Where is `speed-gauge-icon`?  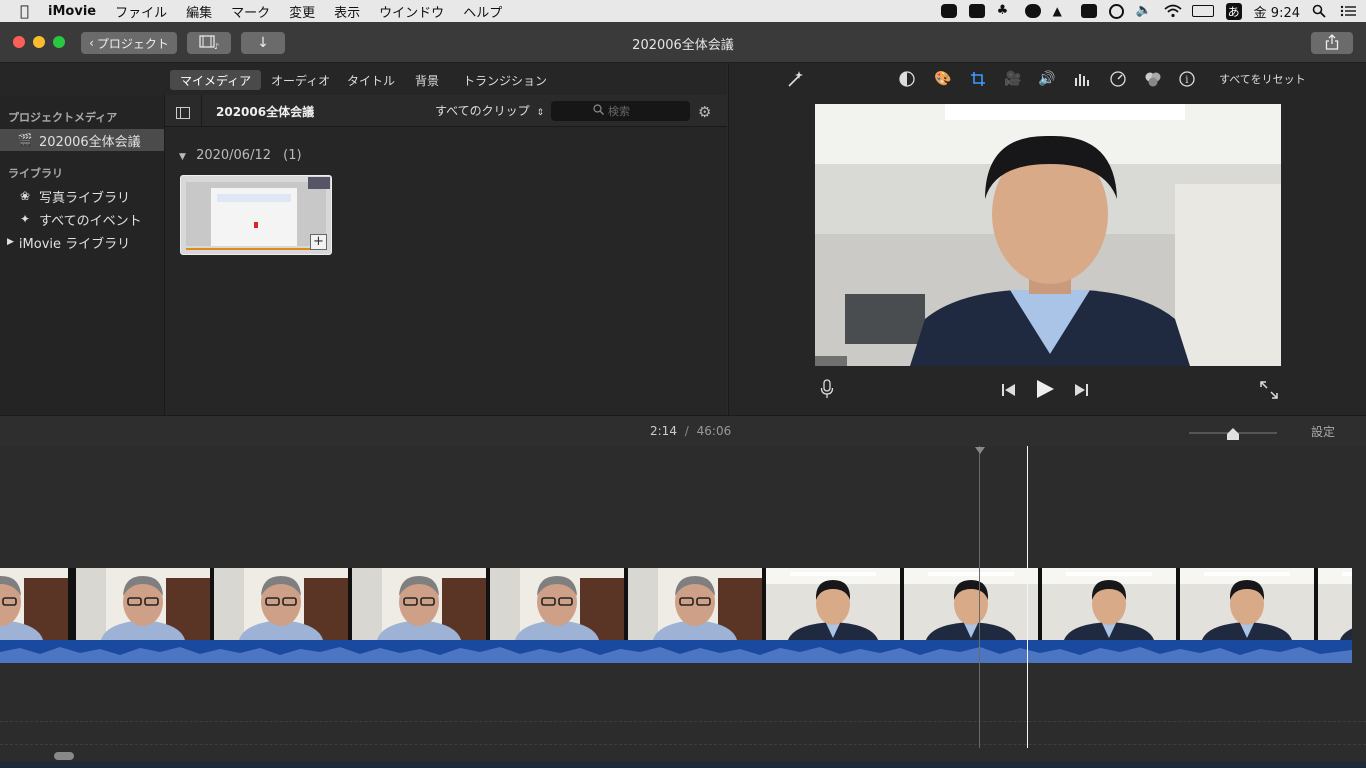 speed-gauge-icon is located at coordinates (1118, 79).